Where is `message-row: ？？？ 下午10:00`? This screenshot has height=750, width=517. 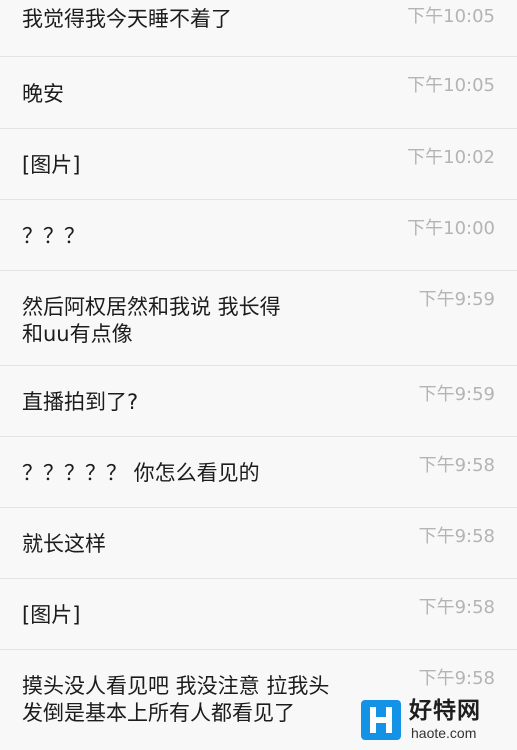 message-row: ？？？ 下午10:00 is located at coordinates (258, 235).